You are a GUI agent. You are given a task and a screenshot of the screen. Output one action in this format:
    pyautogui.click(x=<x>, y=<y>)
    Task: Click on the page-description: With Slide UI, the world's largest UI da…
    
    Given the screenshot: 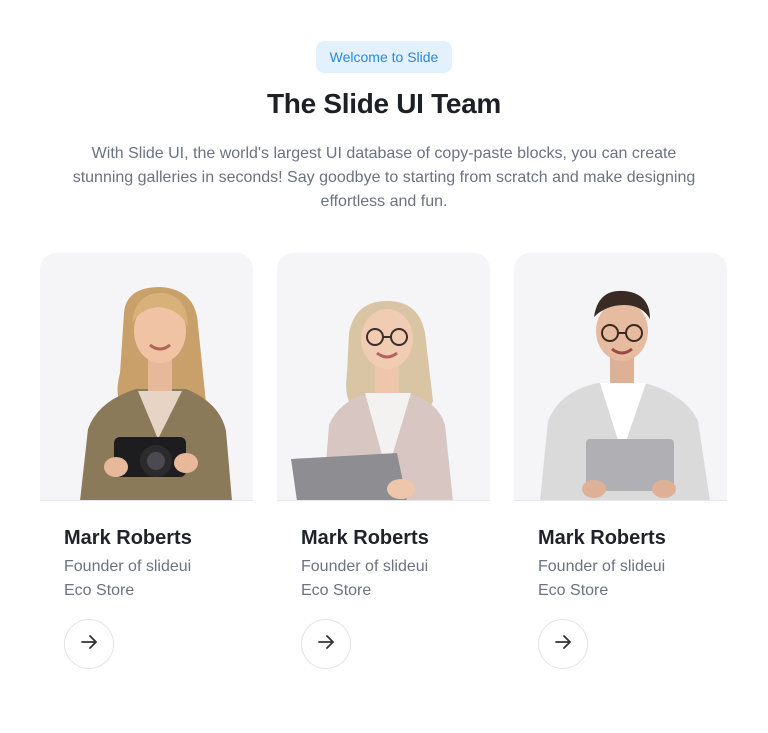 What is the action you would take?
    pyautogui.click(x=384, y=177)
    